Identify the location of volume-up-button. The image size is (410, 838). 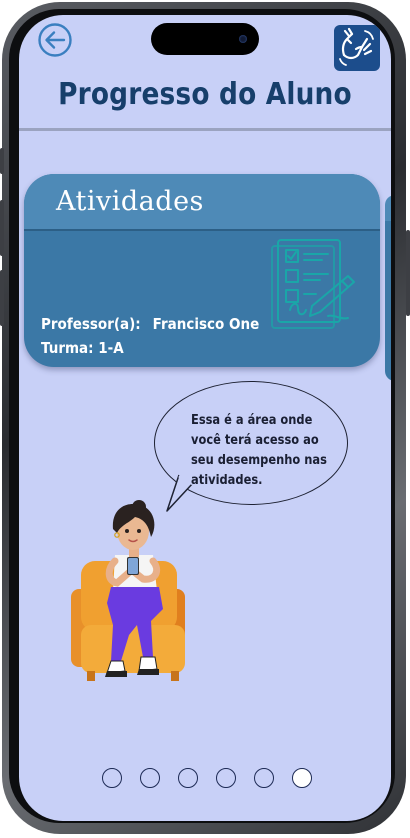
(2, 228).